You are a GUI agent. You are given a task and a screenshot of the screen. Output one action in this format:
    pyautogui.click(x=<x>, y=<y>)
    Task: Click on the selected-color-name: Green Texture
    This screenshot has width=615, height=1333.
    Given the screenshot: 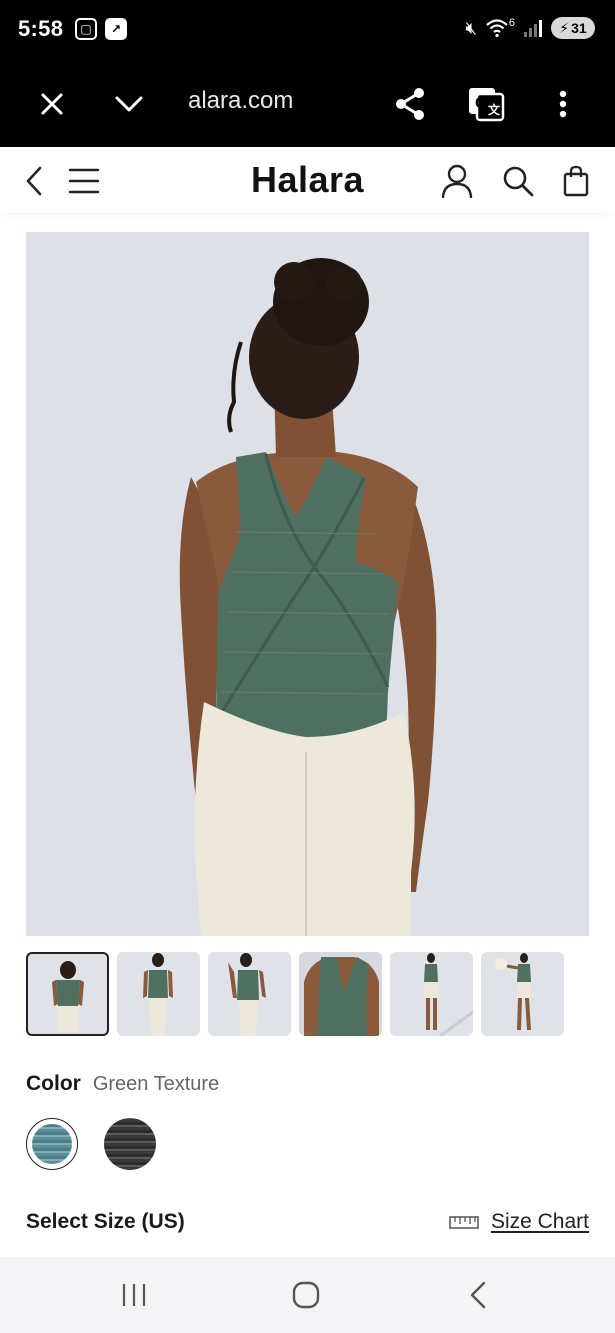 What is the action you would take?
    pyautogui.click(x=156, y=1084)
    